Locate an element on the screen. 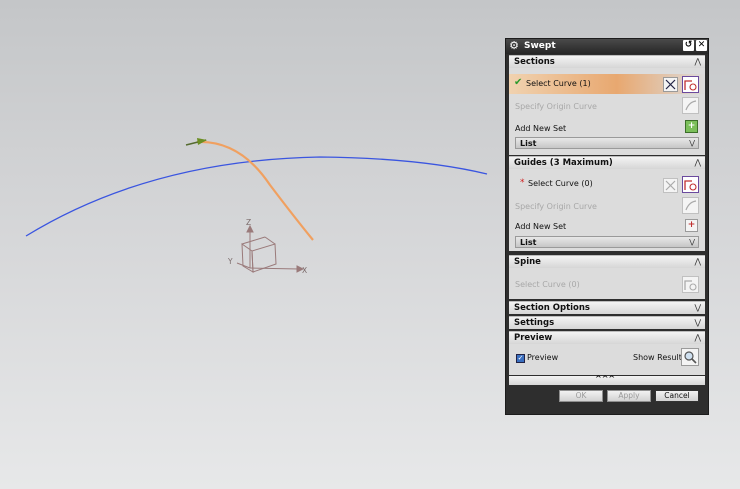  guides-list-label: List is located at coordinates (528, 242).